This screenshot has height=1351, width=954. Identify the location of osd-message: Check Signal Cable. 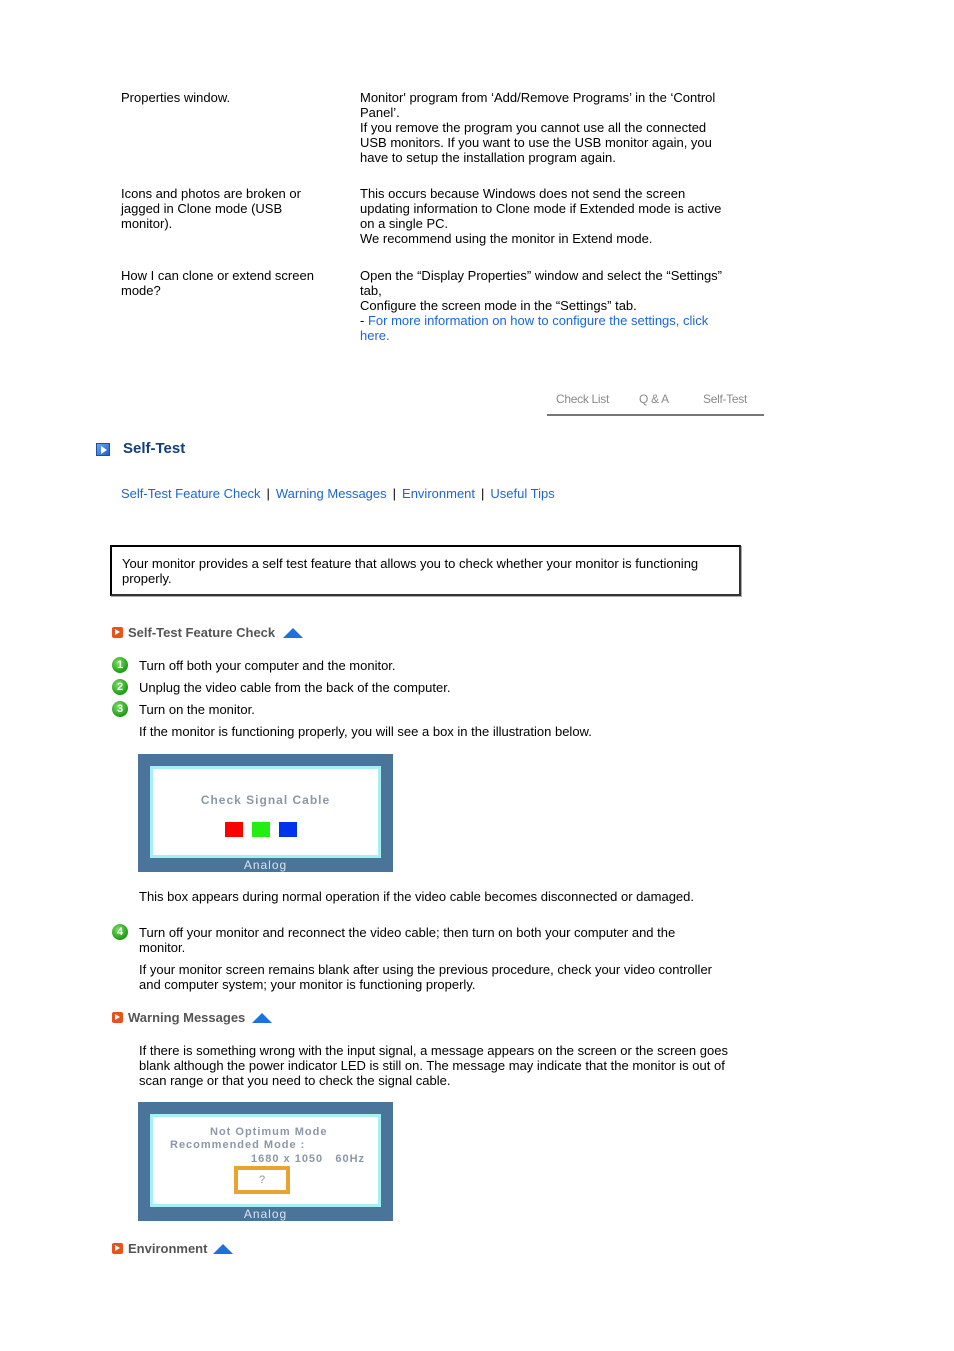
(265, 800).